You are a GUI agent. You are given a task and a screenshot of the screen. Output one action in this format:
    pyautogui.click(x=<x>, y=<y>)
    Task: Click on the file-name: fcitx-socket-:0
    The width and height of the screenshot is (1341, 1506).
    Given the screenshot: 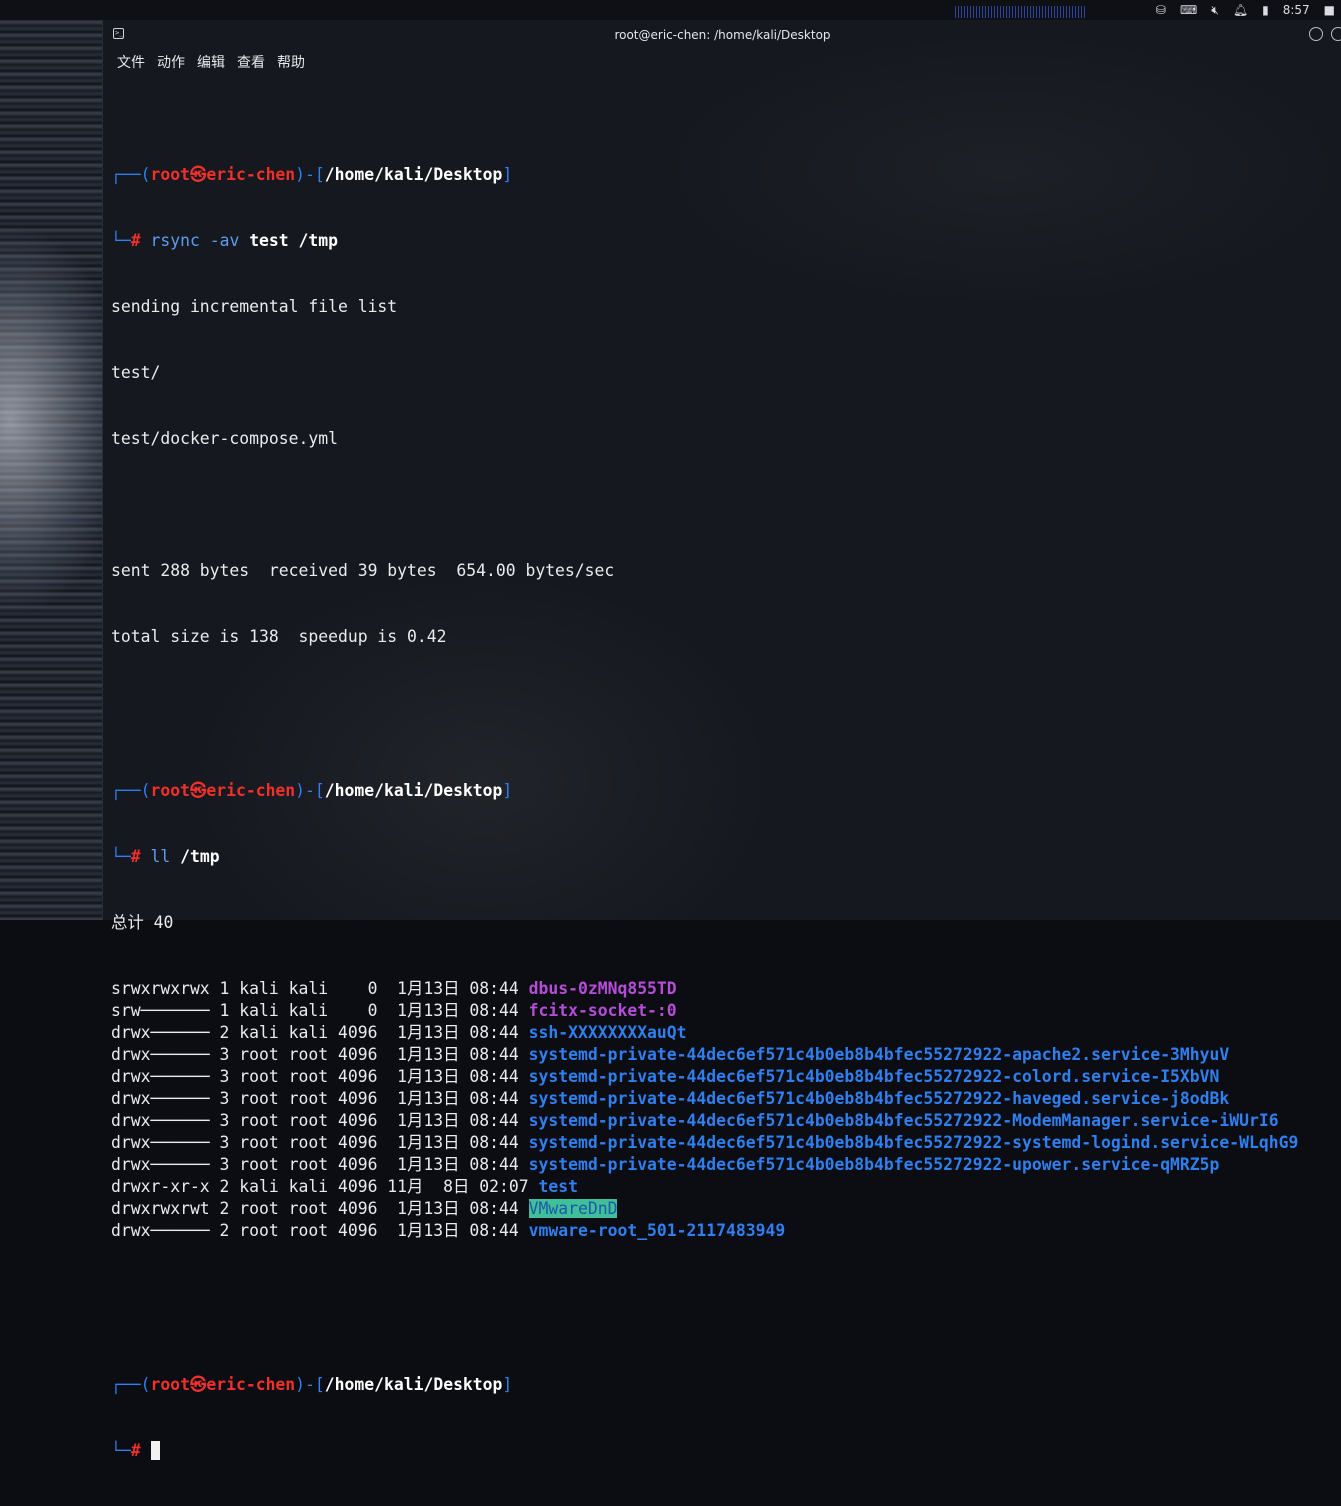 What is the action you would take?
    pyautogui.click(x=603, y=1010)
    